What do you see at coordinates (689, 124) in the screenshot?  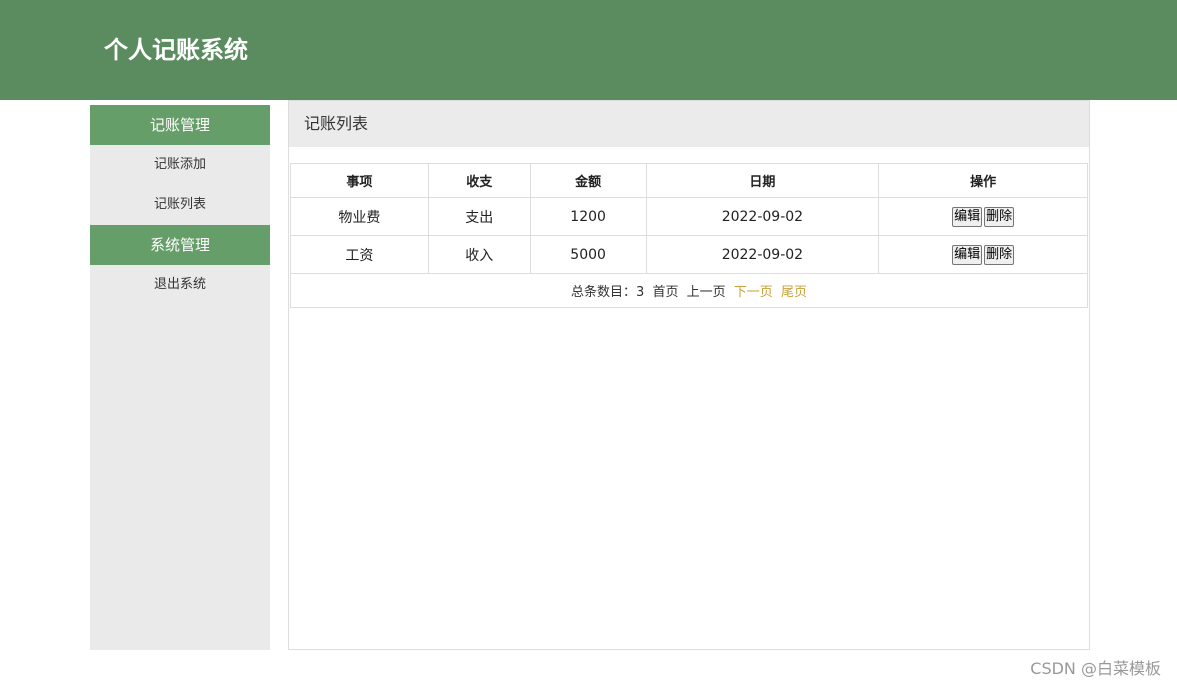 I see `page-title: 记账列表` at bounding box center [689, 124].